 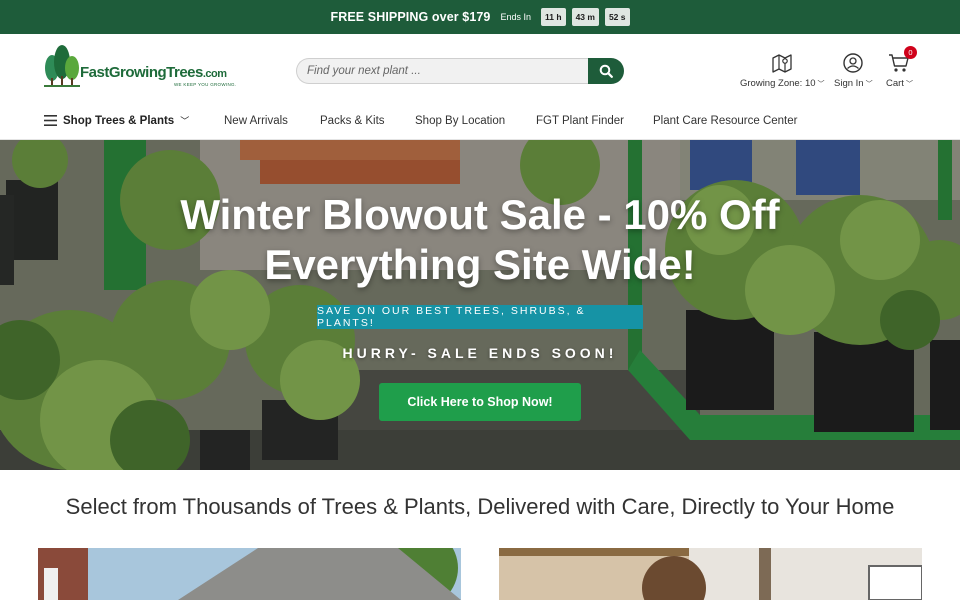 What do you see at coordinates (782, 63) in the screenshot?
I see `map-icon` at bounding box center [782, 63].